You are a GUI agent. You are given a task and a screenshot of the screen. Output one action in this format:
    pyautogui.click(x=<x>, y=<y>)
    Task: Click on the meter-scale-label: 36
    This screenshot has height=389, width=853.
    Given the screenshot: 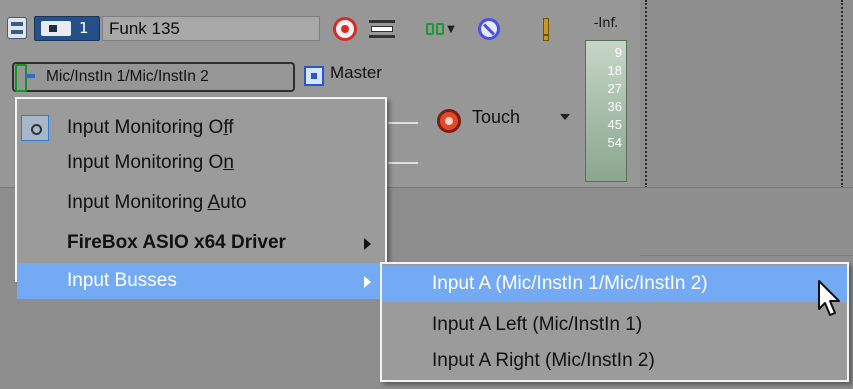 What is the action you would take?
    pyautogui.click(x=614, y=106)
    